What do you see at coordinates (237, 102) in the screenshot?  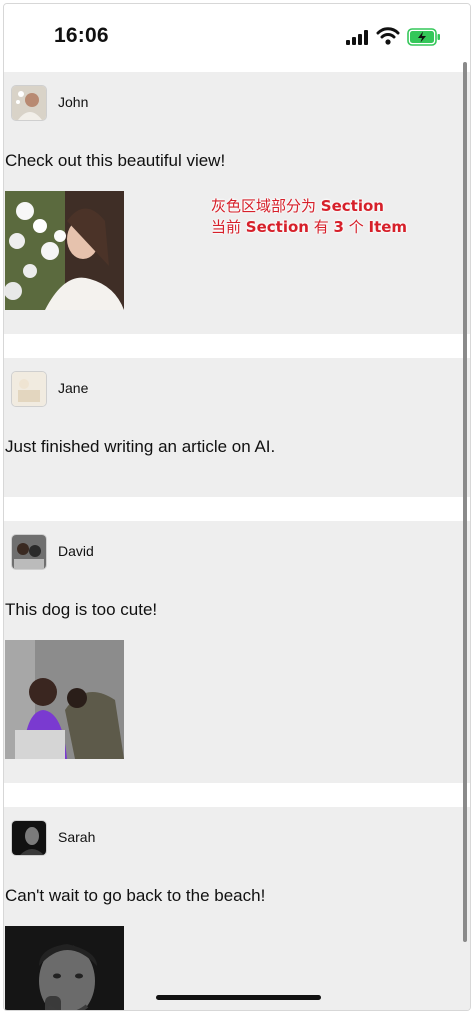 I see `post-header: John` at bounding box center [237, 102].